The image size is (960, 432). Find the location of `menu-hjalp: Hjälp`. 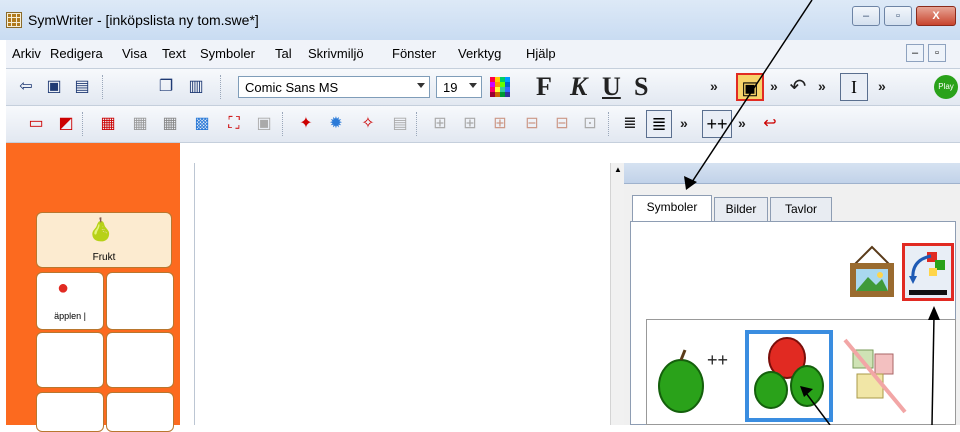

menu-hjalp: Hjälp is located at coordinates (541, 53).